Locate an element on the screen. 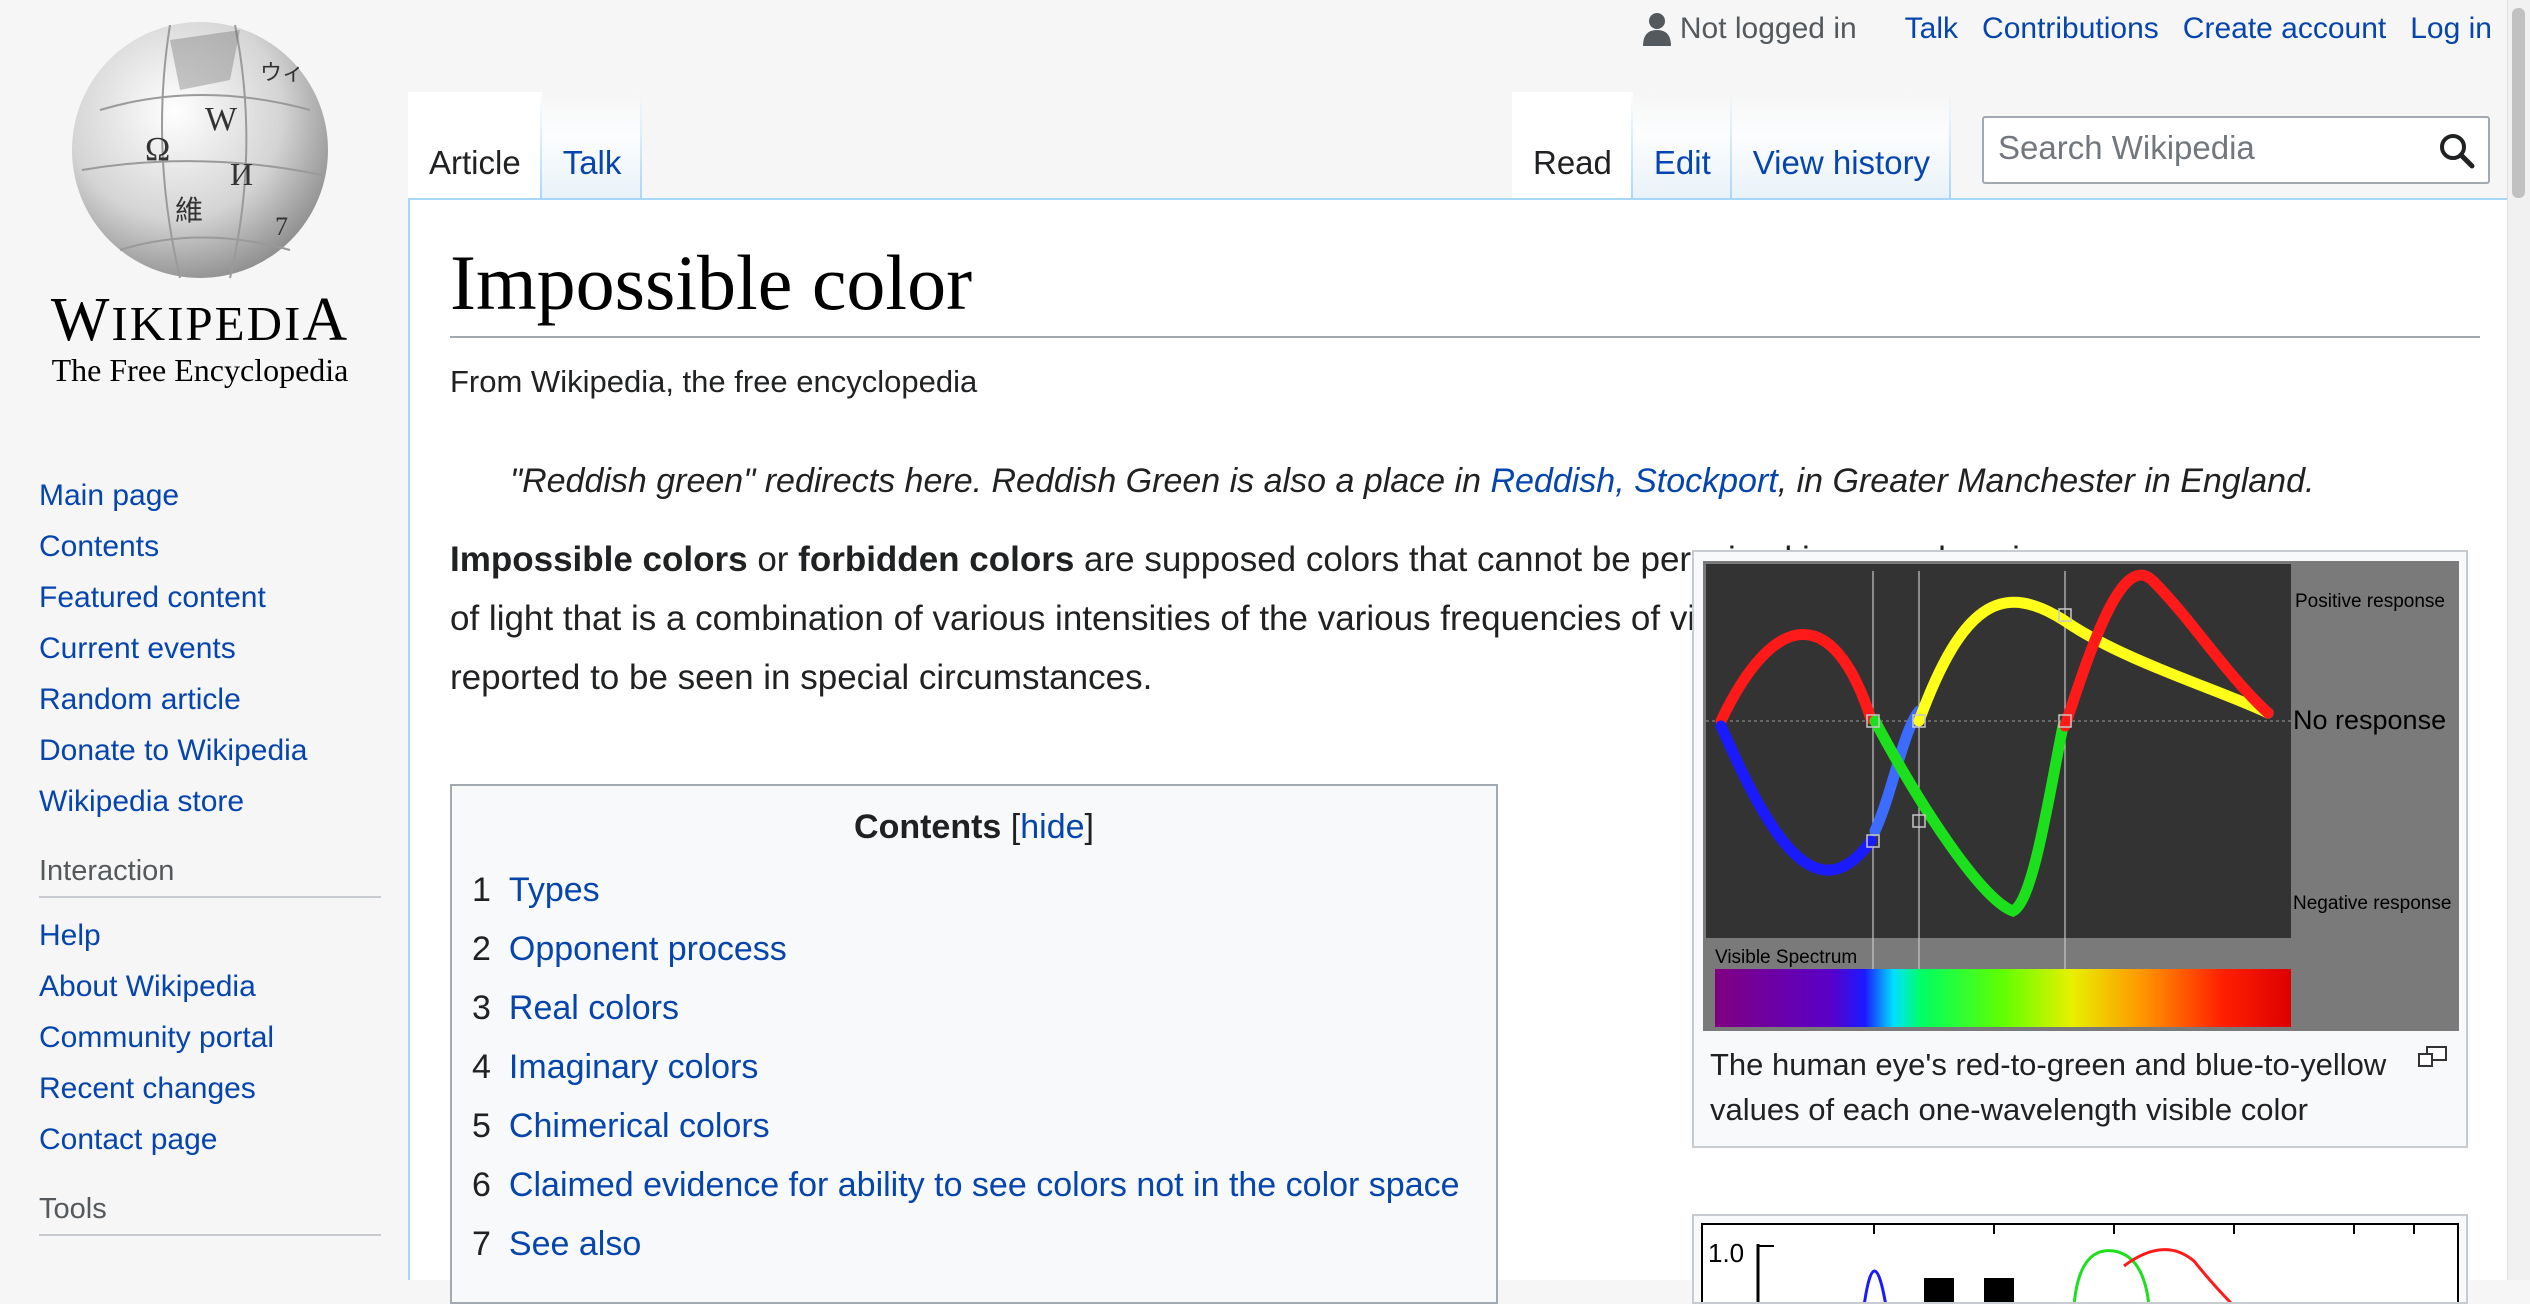 Image resolution: width=2530 pixels, height=1304 pixels. page-title: Impossible color is located at coordinates (1465, 288).